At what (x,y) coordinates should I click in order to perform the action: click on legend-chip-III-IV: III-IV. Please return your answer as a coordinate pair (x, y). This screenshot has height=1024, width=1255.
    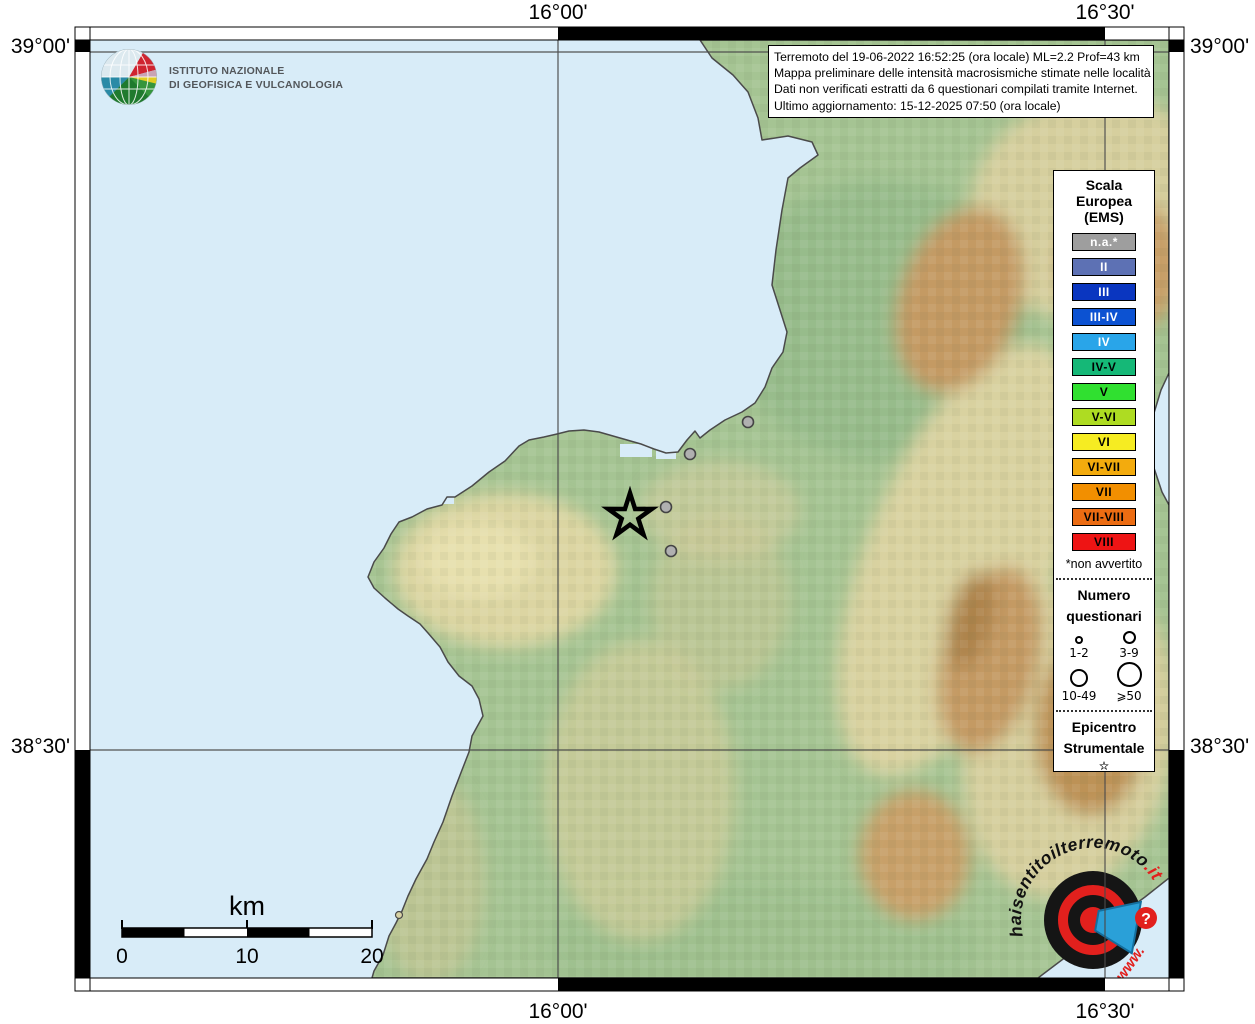
    Looking at the image, I should click on (1104, 317).